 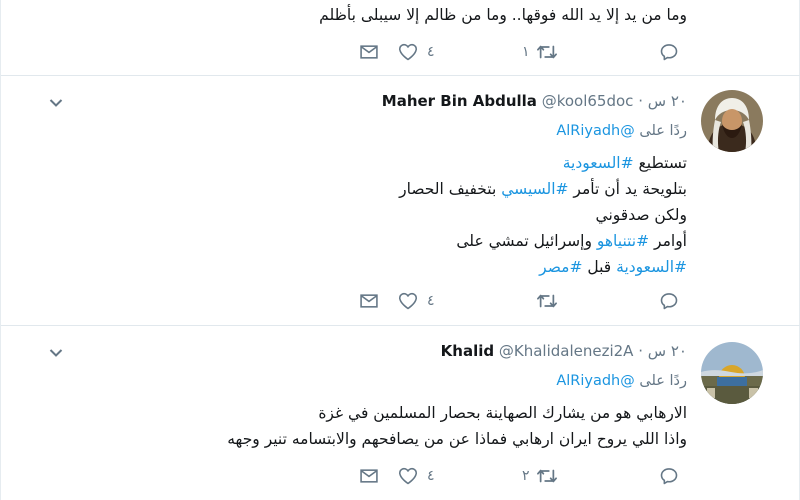 What do you see at coordinates (521, 52) in the screenshot?
I see `tweet-actions: ١ ٤` at bounding box center [521, 52].